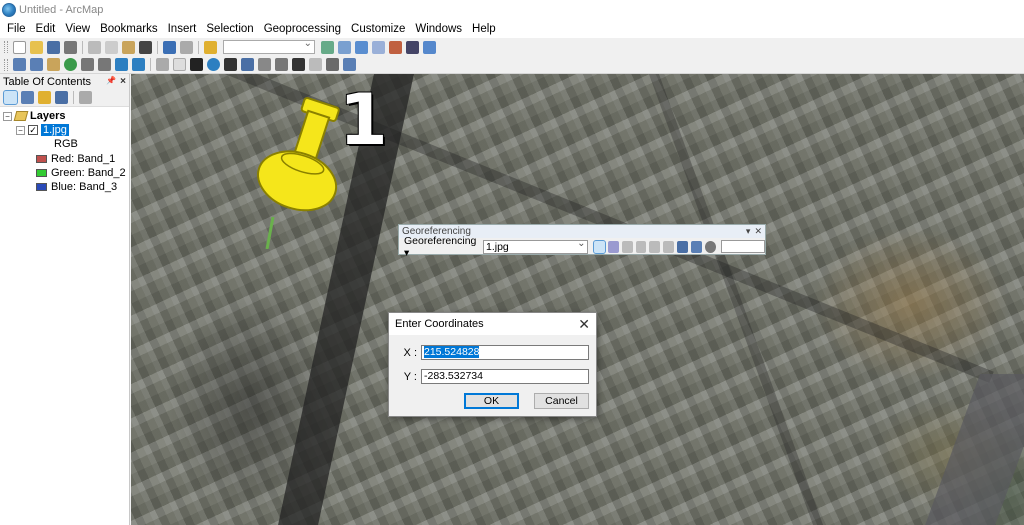  What do you see at coordinates (111, 47) in the screenshot?
I see `copy-icon` at bounding box center [111, 47].